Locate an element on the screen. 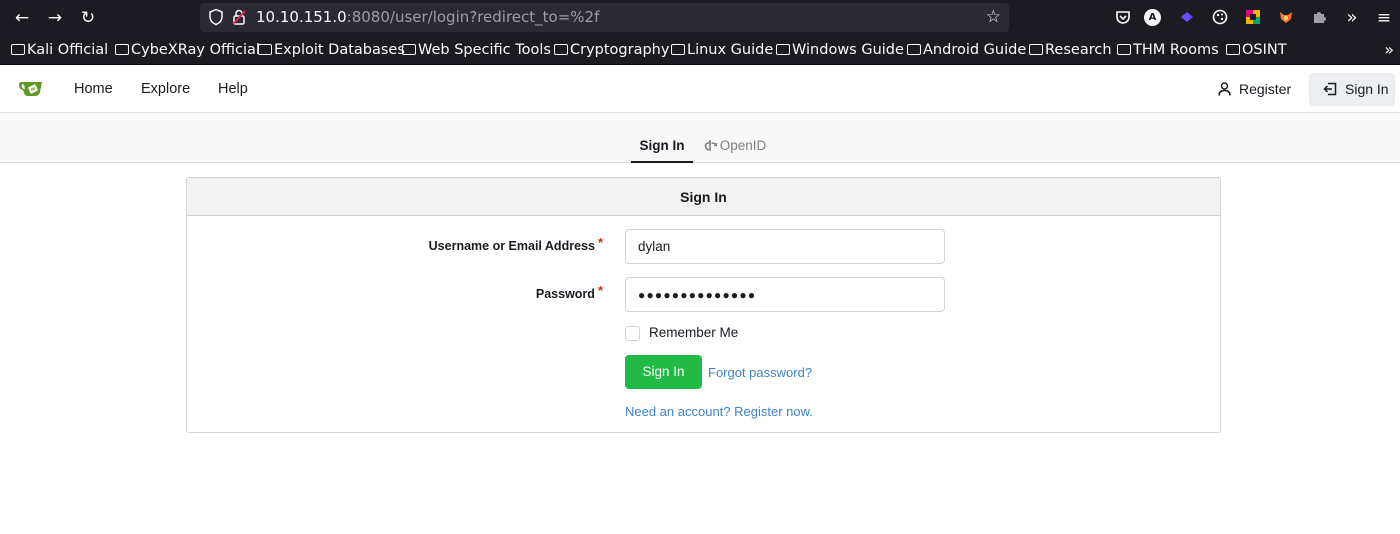 The image size is (1400, 534). sign-in-label: Sign In is located at coordinates (1367, 89).